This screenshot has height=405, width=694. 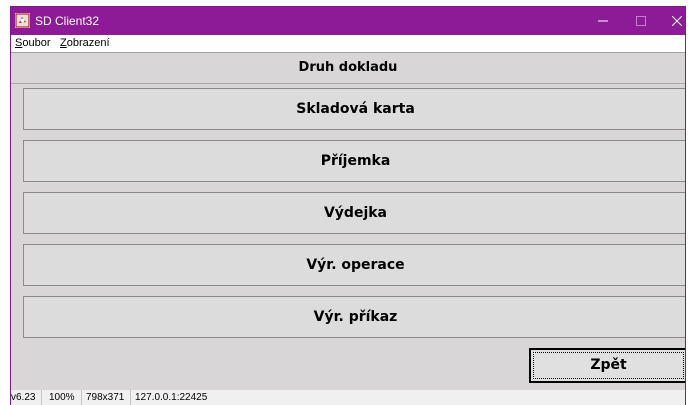 What do you see at coordinates (354, 265) in the screenshot?
I see `production-operation-button: Výr. operace` at bounding box center [354, 265].